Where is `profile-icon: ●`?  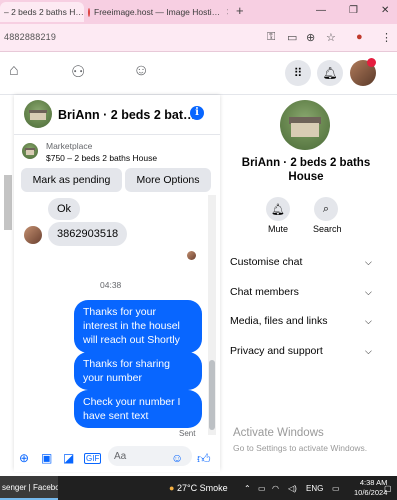 profile-icon: ● is located at coordinates (359, 37).